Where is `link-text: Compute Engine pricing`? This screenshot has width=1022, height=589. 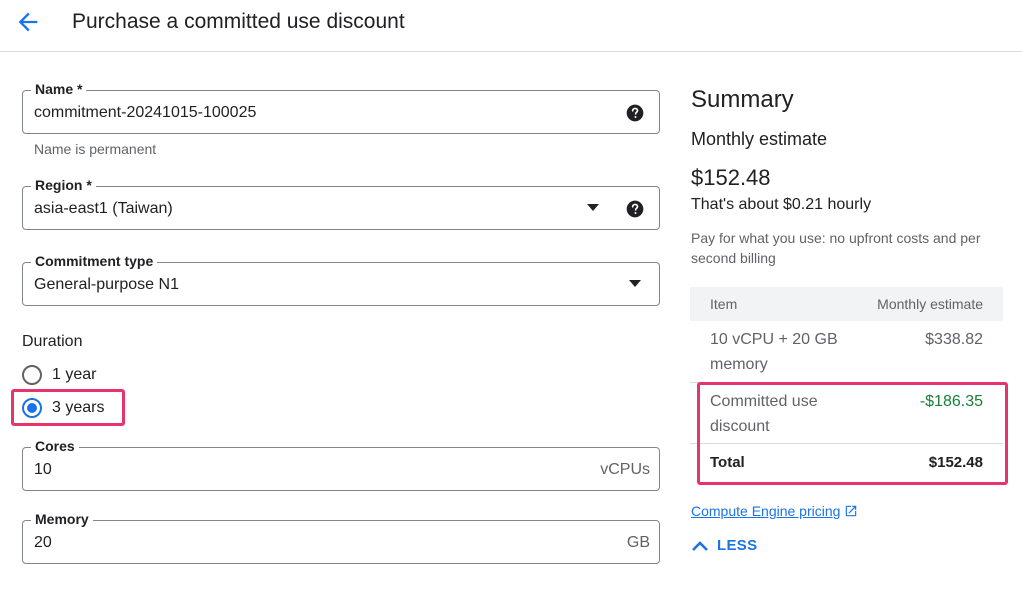
link-text: Compute Engine pricing is located at coordinates (765, 511).